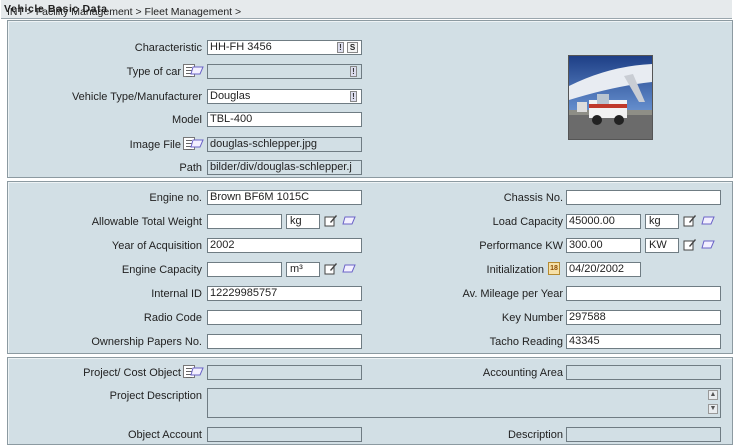  I want to click on model-label: Model, so click(187, 120).